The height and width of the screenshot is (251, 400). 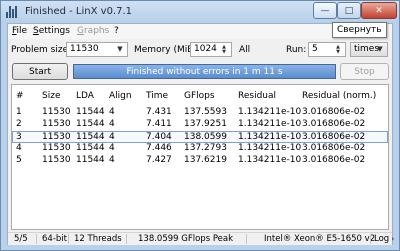 What do you see at coordinates (364, 71) in the screenshot?
I see `stop-button: Stop` at bounding box center [364, 71].